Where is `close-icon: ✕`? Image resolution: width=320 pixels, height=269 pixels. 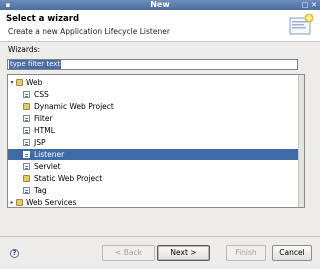 close-icon: ✕ is located at coordinates (314, 5).